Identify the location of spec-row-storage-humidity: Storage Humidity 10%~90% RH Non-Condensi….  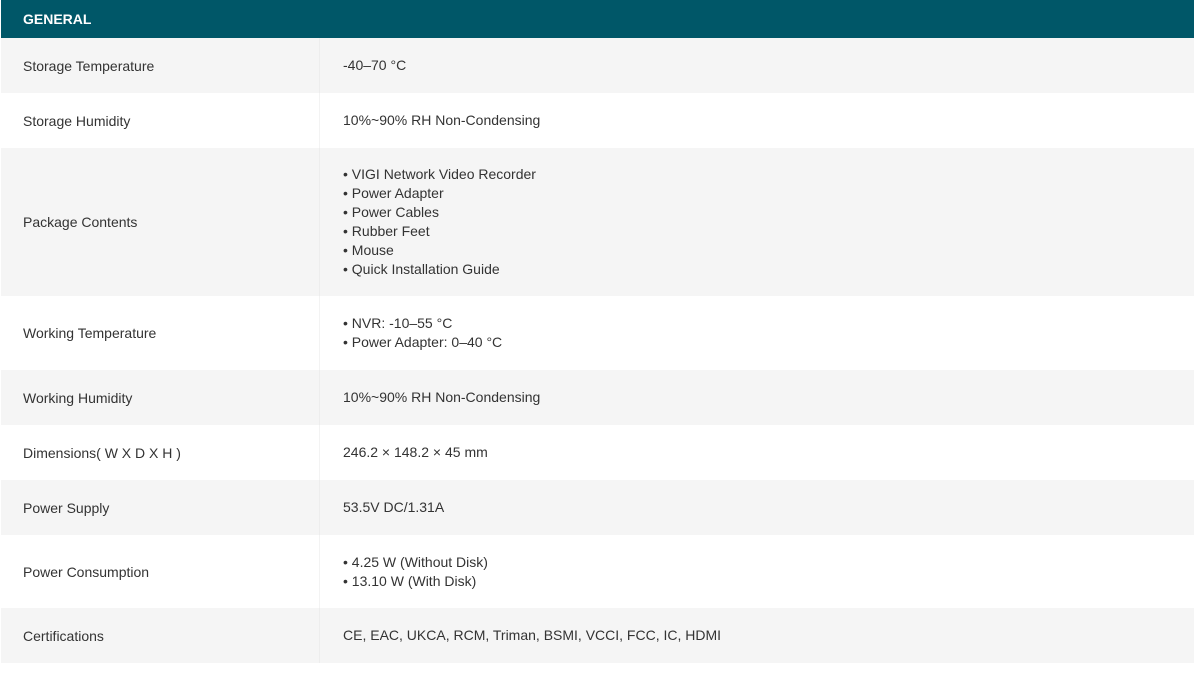
(597, 120).